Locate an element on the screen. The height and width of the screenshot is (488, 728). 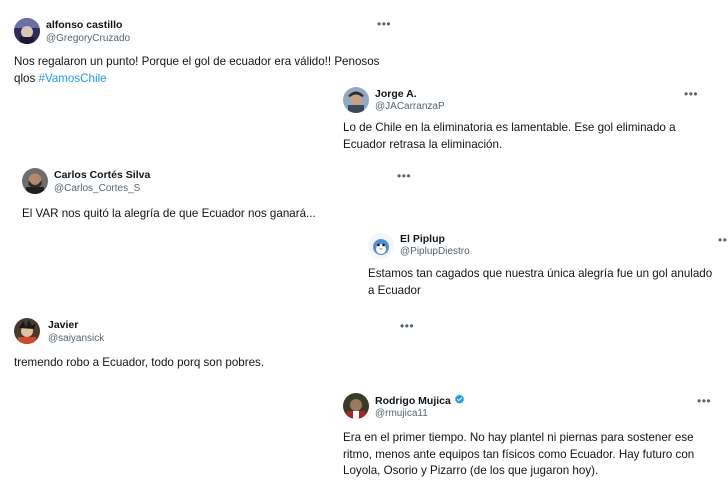
user-handle: @rmujica11 is located at coordinates (401, 413).